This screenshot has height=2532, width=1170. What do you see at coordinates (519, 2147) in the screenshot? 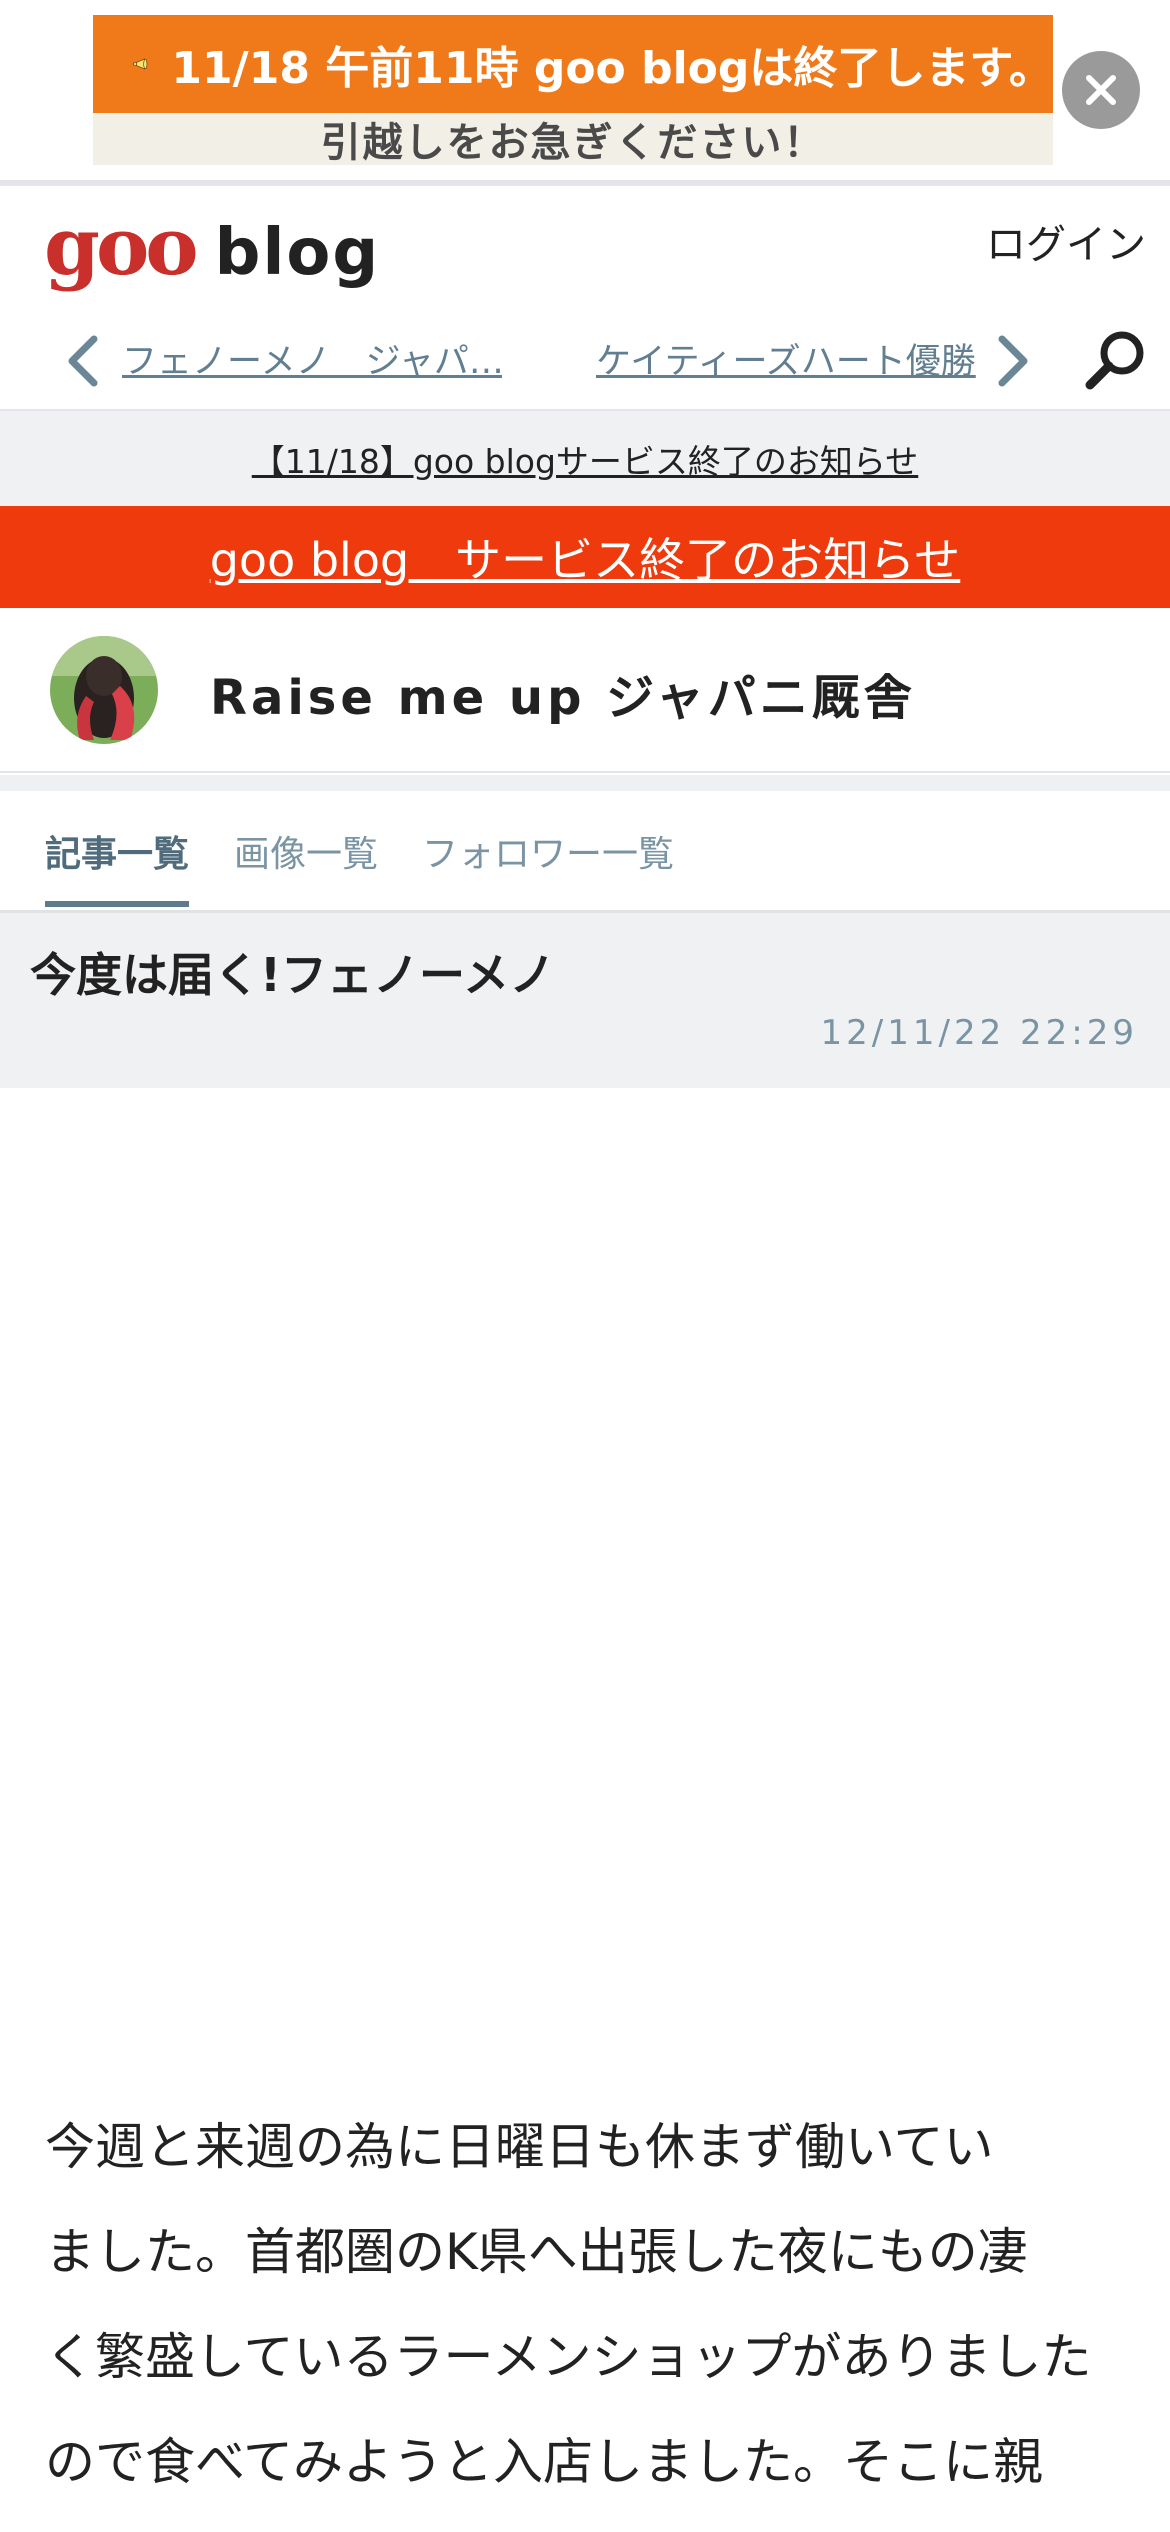
I see `body-line: 今週と来週の為に日曜日も休まず働いてい` at bounding box center [519, 2147].